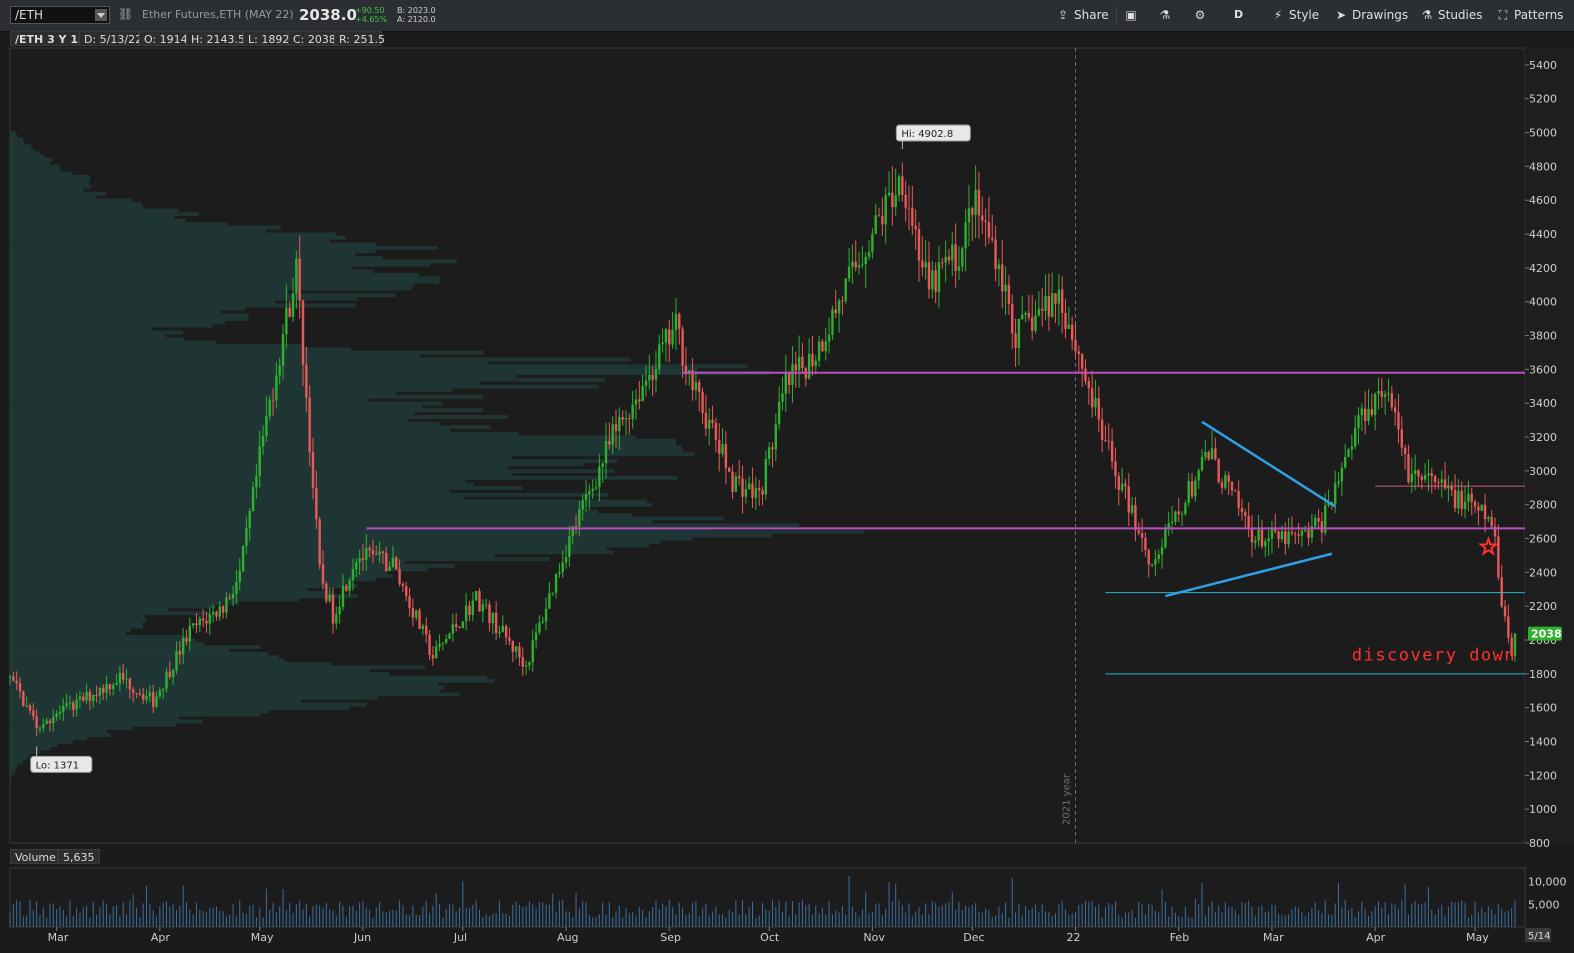 This screenshot has height=953, width=1574. I want to click on y-tick-label: 4400, so click(1543, 234).